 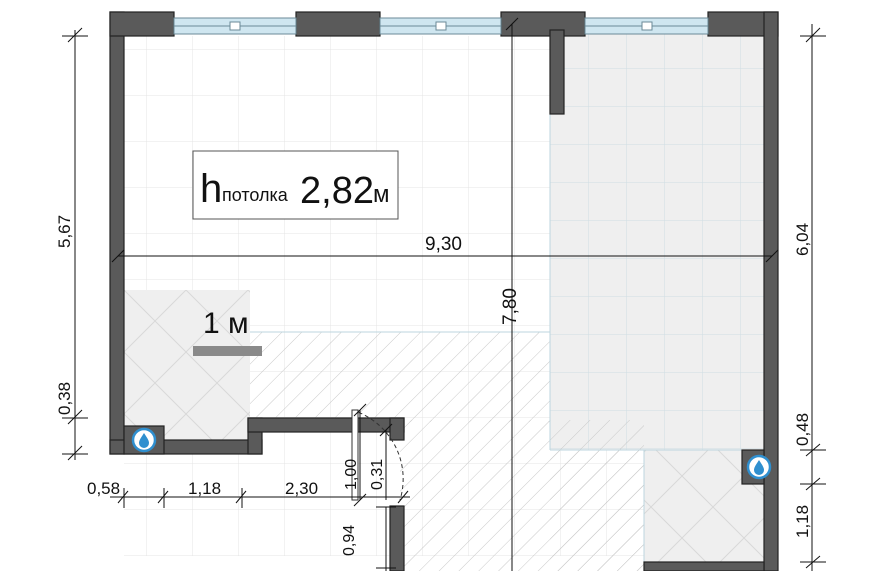 What do you see at coordinates (802, 239) in the screenshot?
I see `dim-right-upper: 6,04` at bounding box center [802, 239].